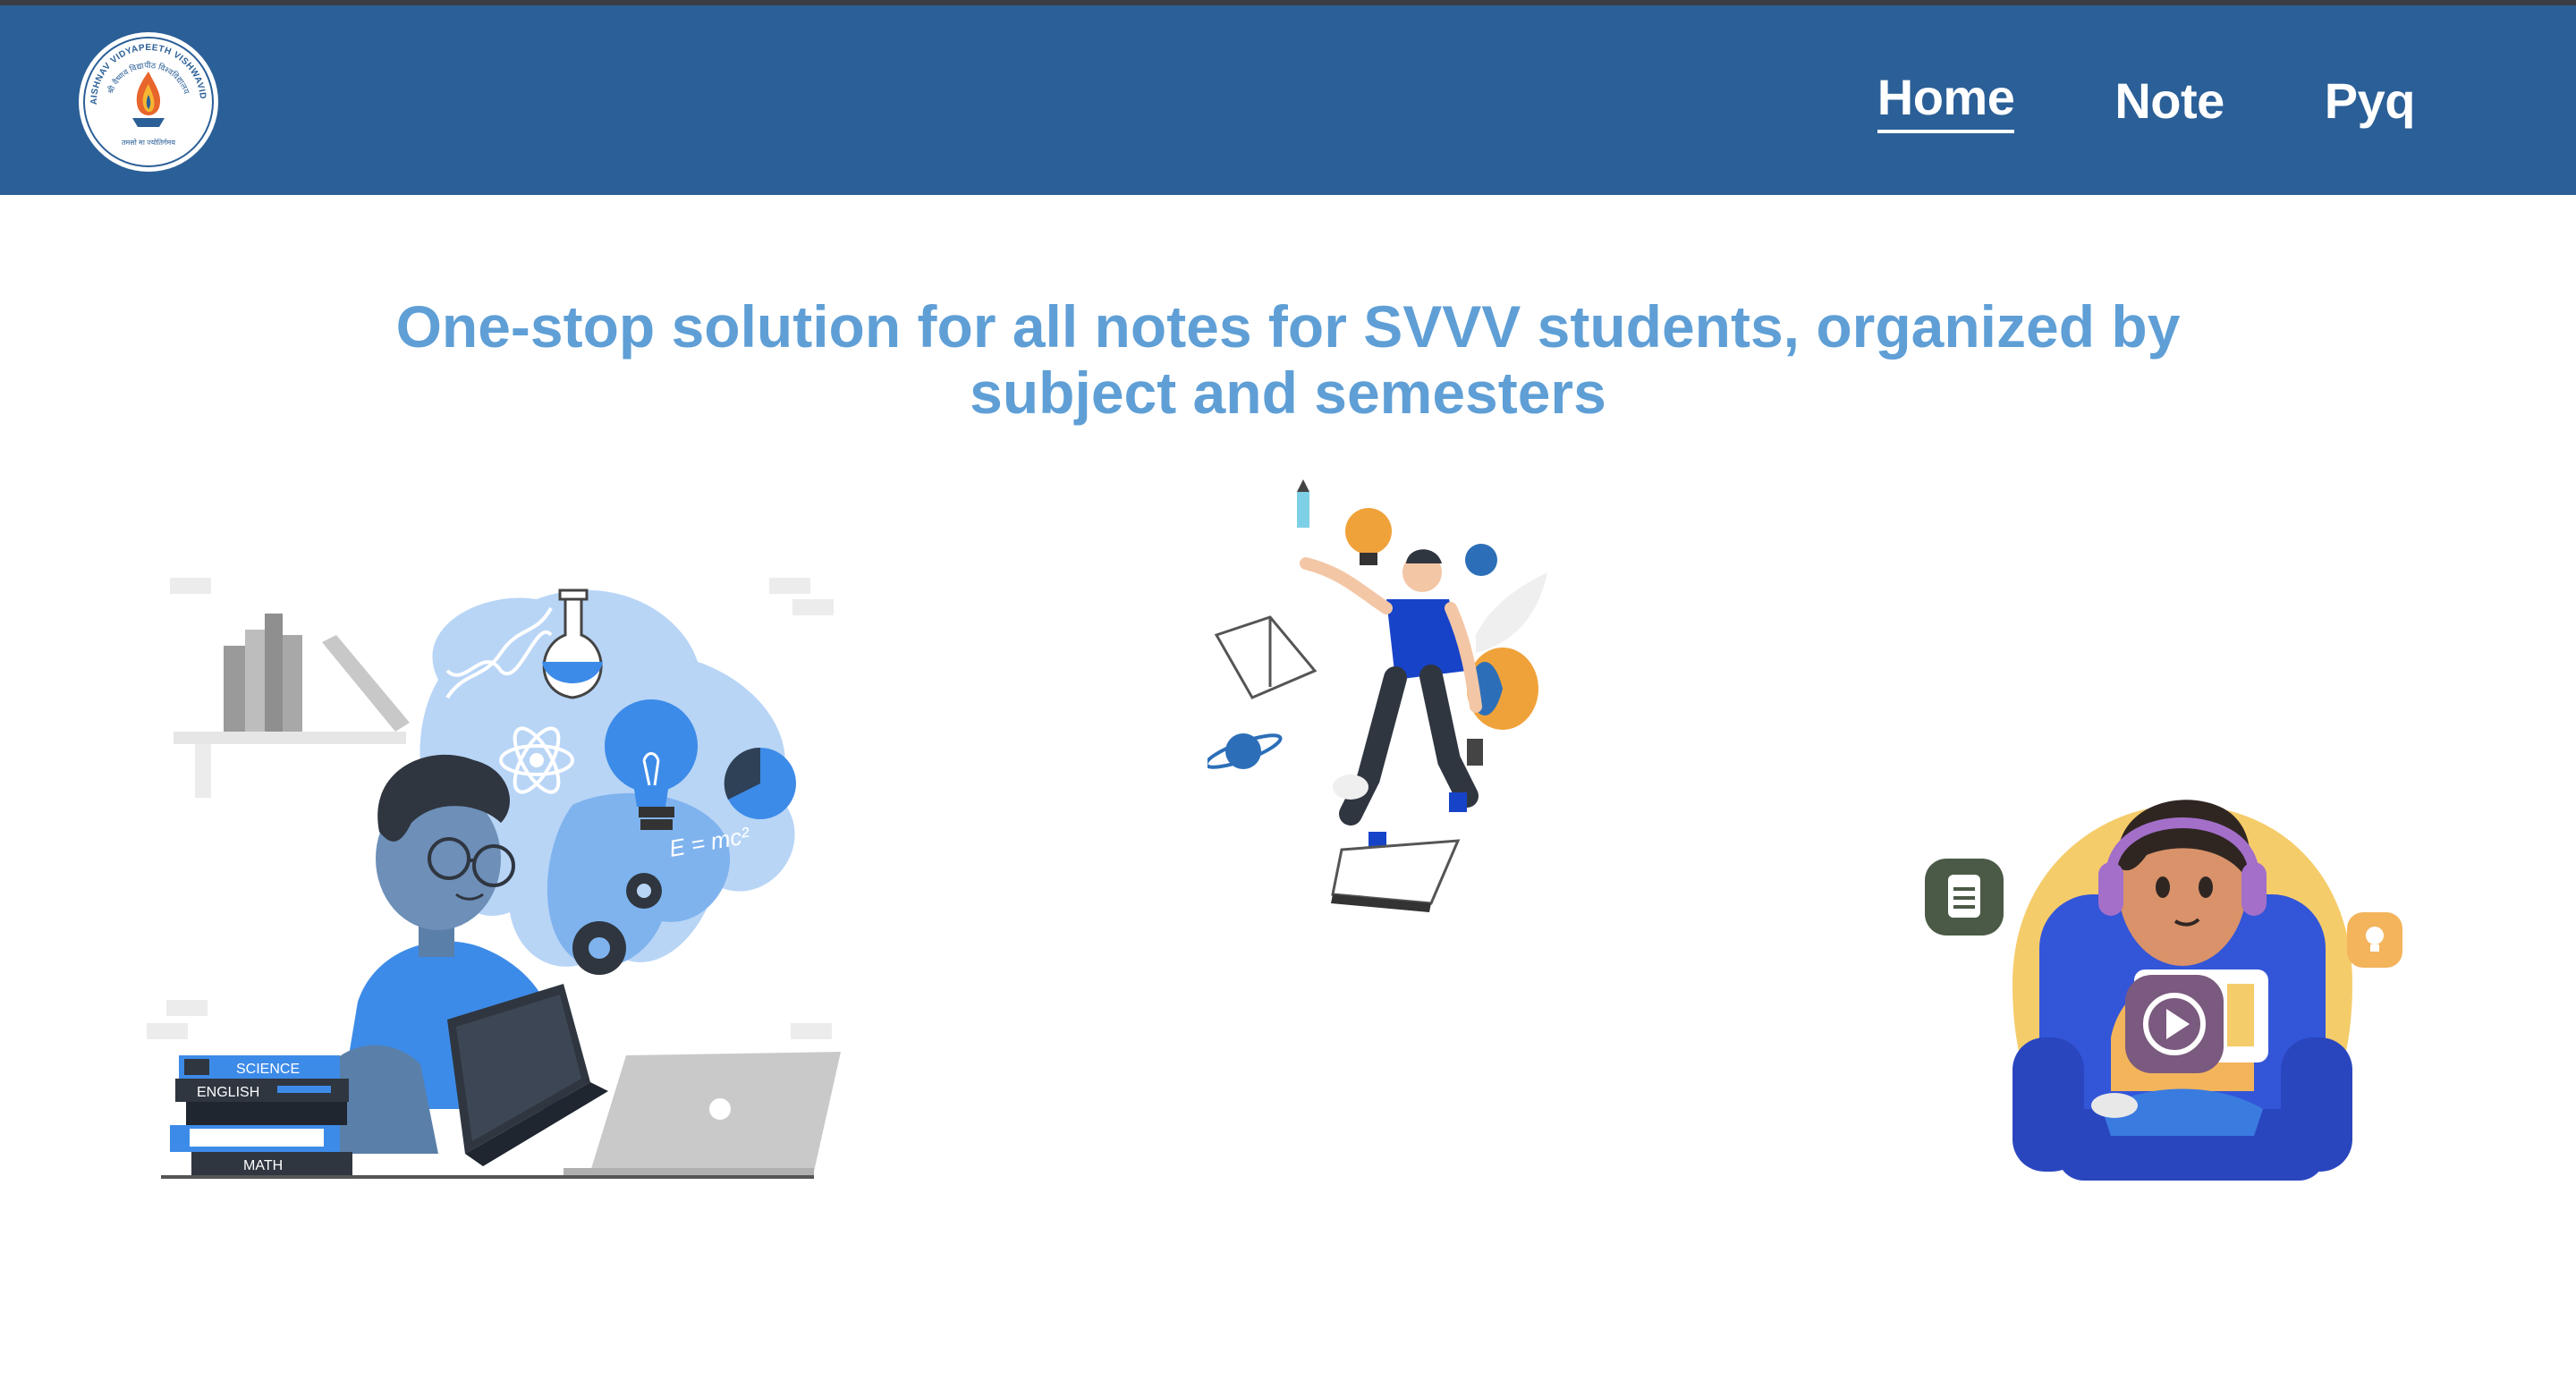  I want to click on student-studying-illustration: E = mc² SCIENCE ENGLISH MATH, so click(494, 879).